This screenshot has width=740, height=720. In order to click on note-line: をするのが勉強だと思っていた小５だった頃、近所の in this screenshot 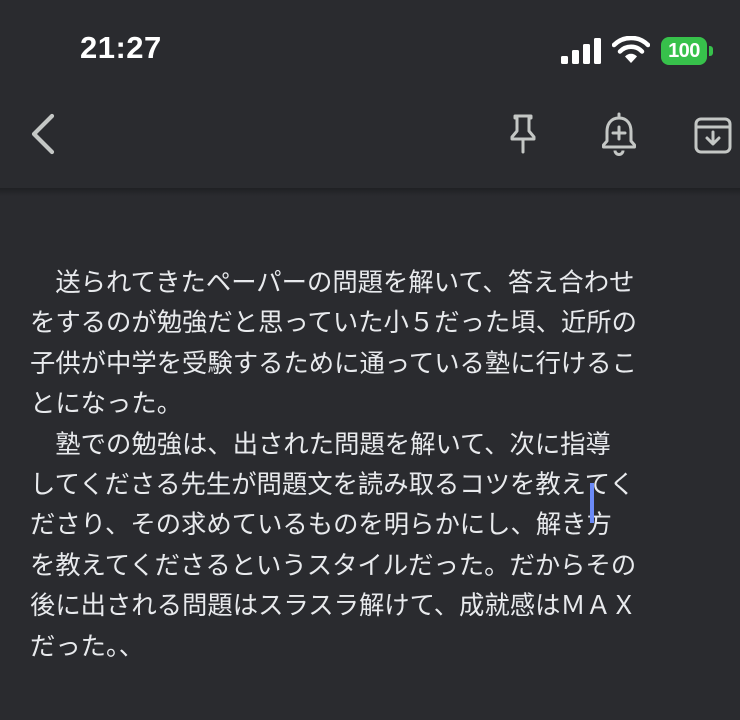, I will do `click(333, 323)`.